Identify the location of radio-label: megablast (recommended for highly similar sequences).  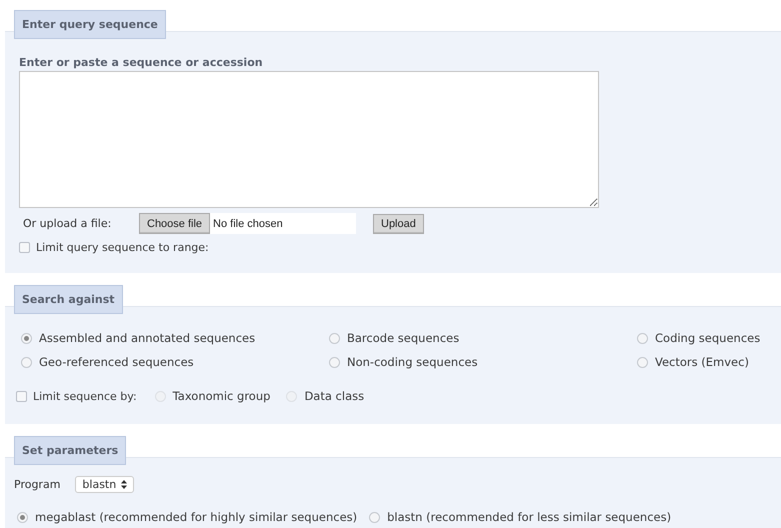
(196, 517).